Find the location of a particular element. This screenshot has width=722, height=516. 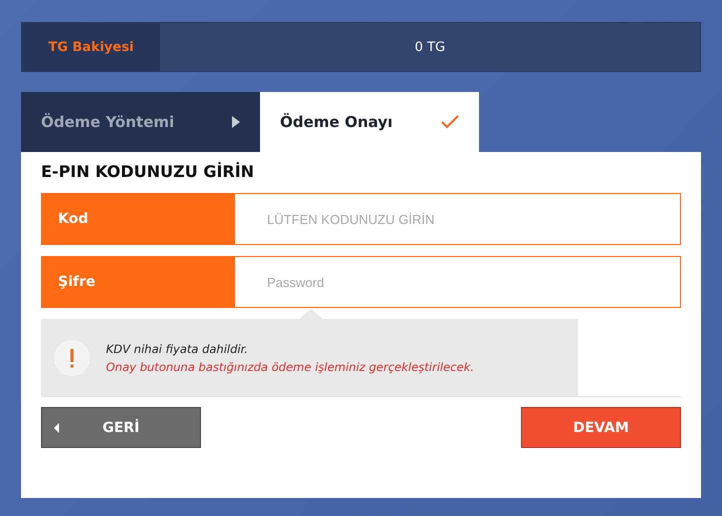

balance-value: 0 TG is located at coordinates (430, 47).